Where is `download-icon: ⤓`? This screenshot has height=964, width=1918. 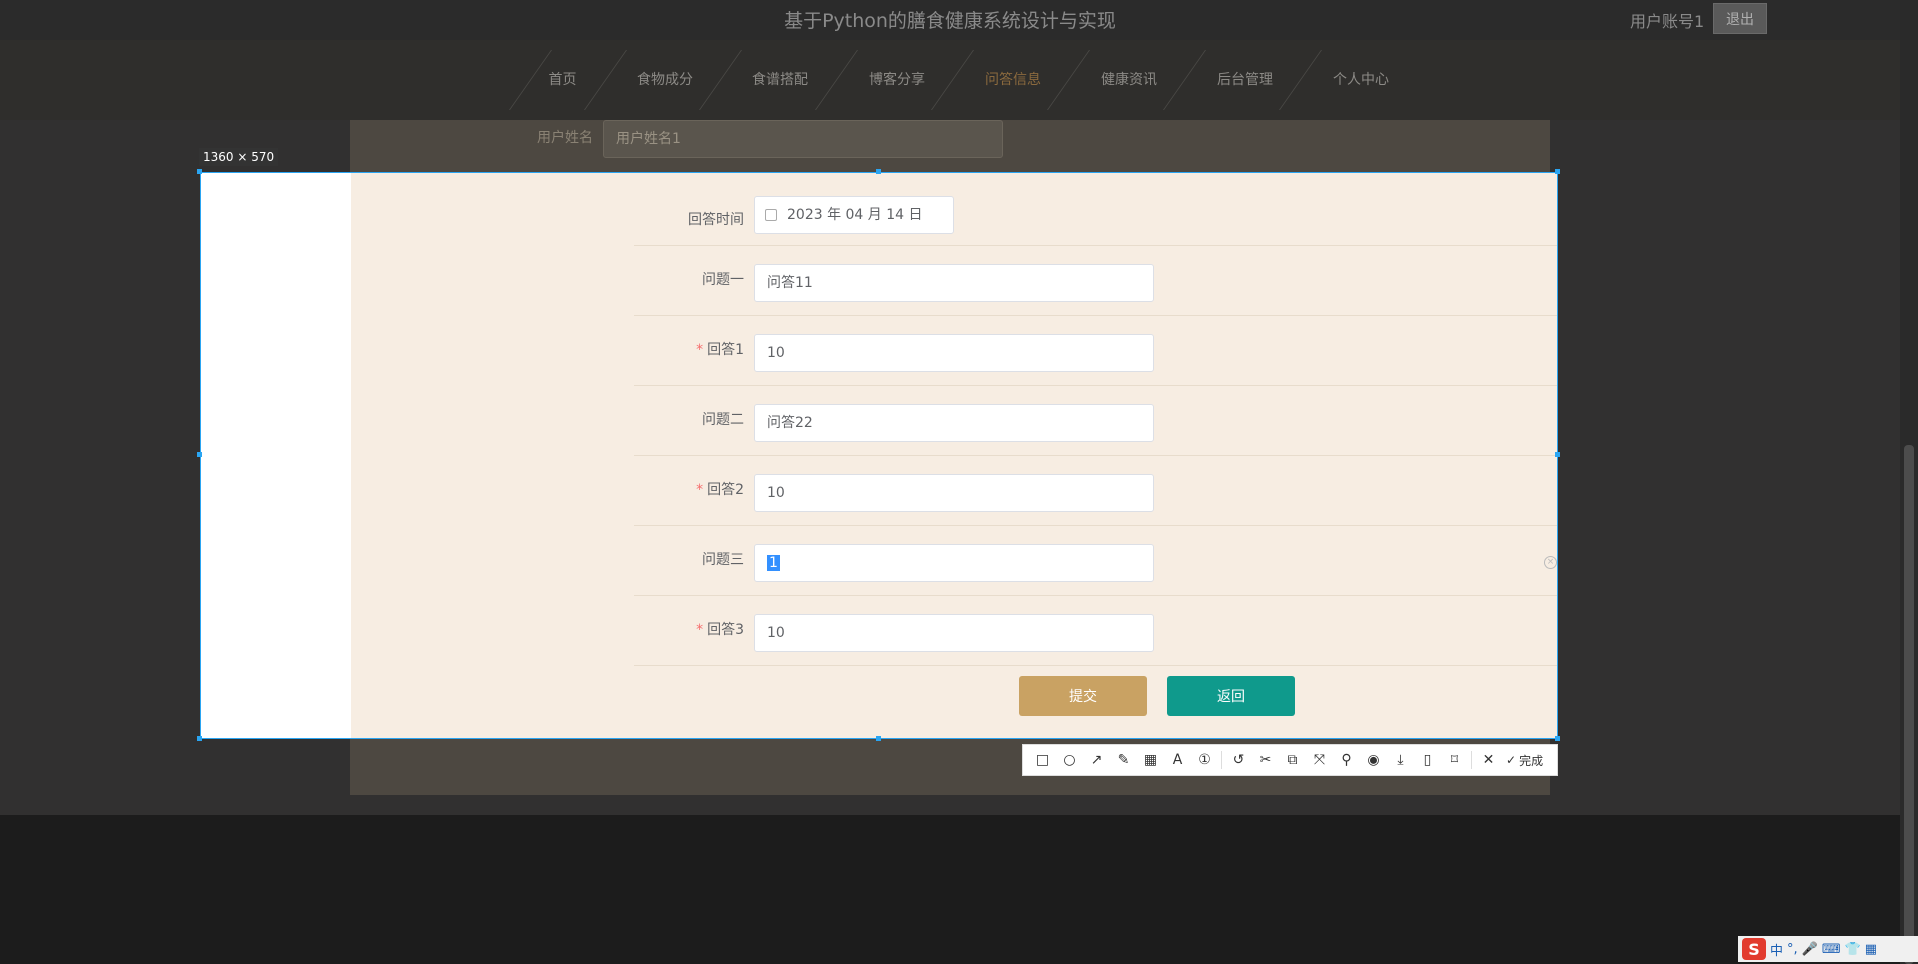 download-icon: ⤓ is located at coordinates (1400, 760).